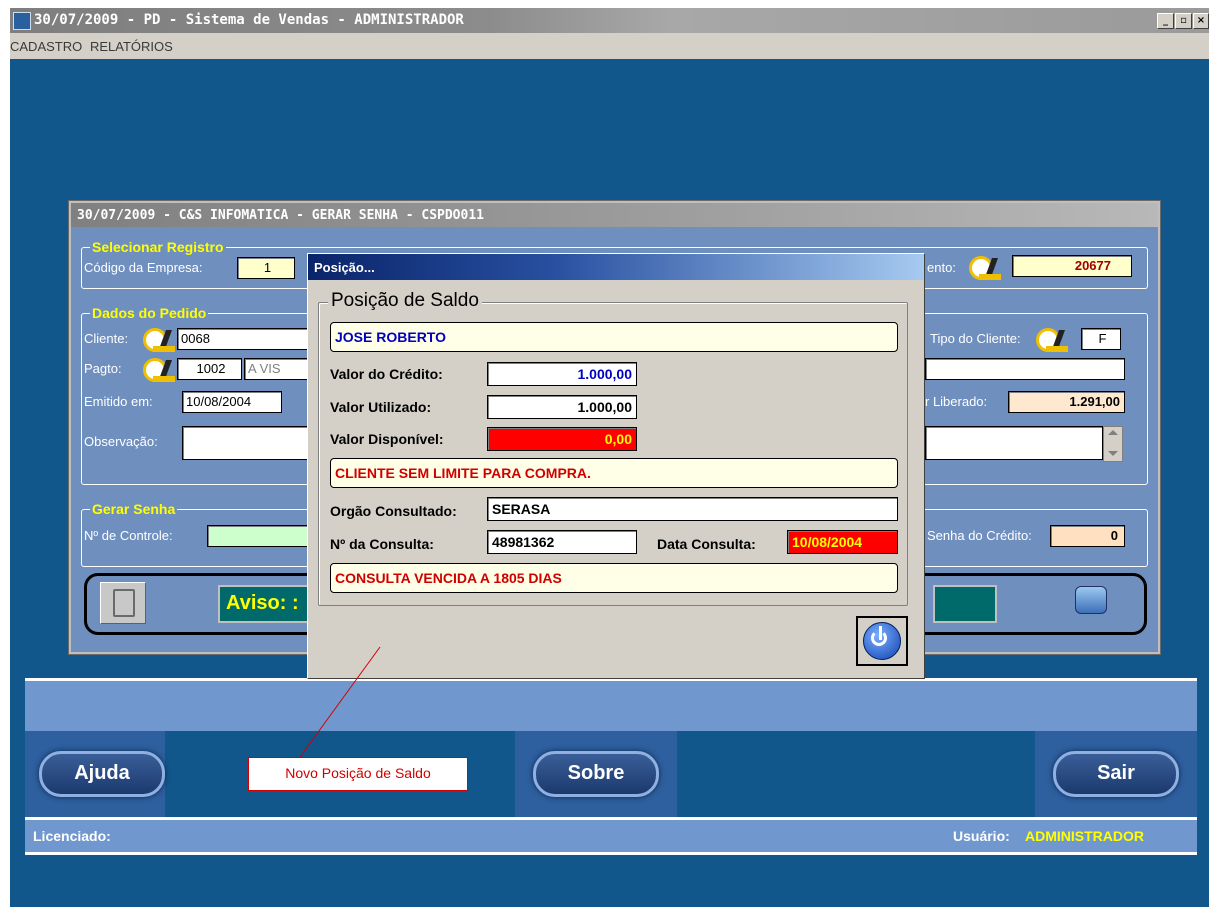  I want to click on consulta-field: 48981362, so click(562, 542).